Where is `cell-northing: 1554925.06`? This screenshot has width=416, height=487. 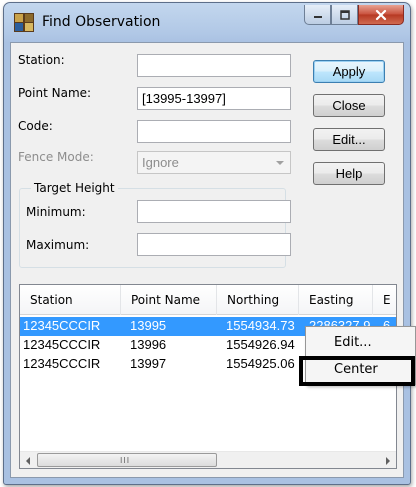 cell-northing: 1554925.06 is located at coordinates (260, 363).